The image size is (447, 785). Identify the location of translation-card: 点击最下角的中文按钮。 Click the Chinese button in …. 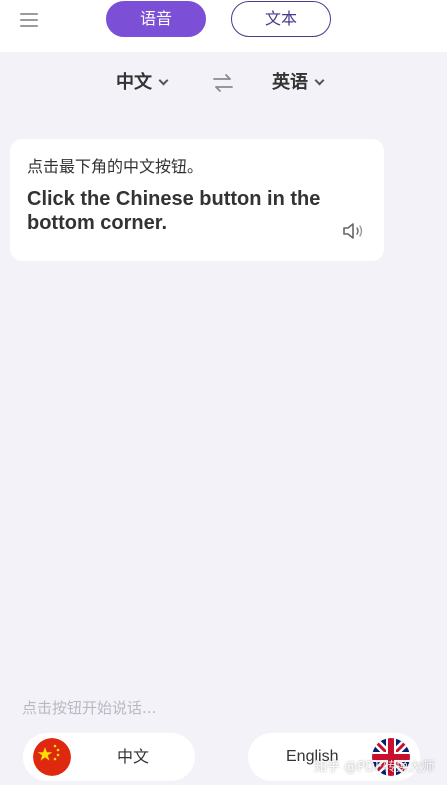
(197, 200).